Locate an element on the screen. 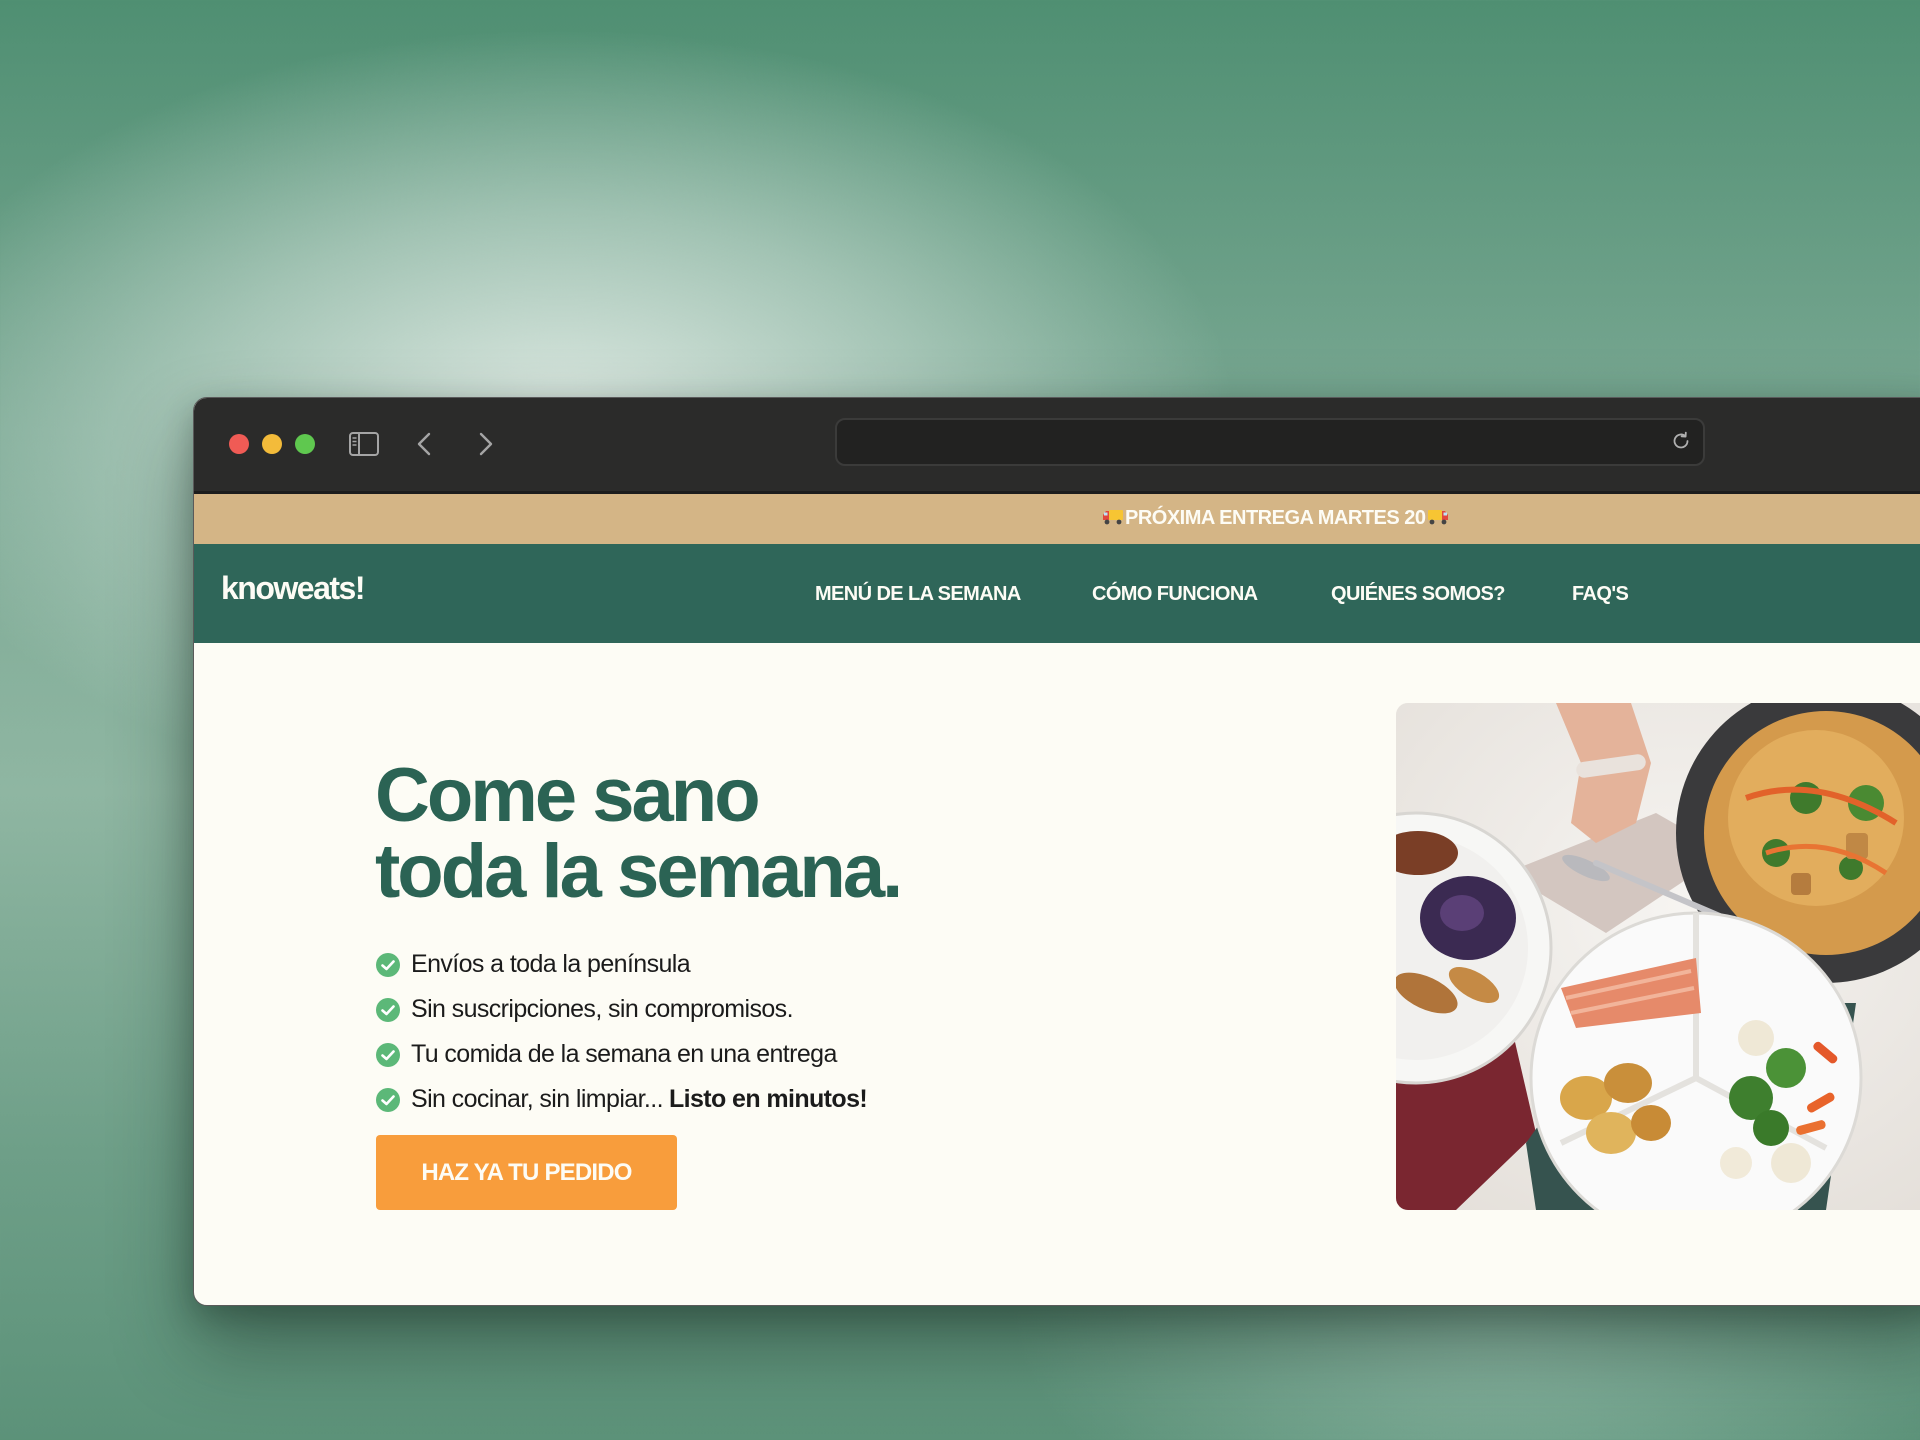 This screenshot has height=1440, width=1920. browser-titlebar is located at coordinates (1057, 446).